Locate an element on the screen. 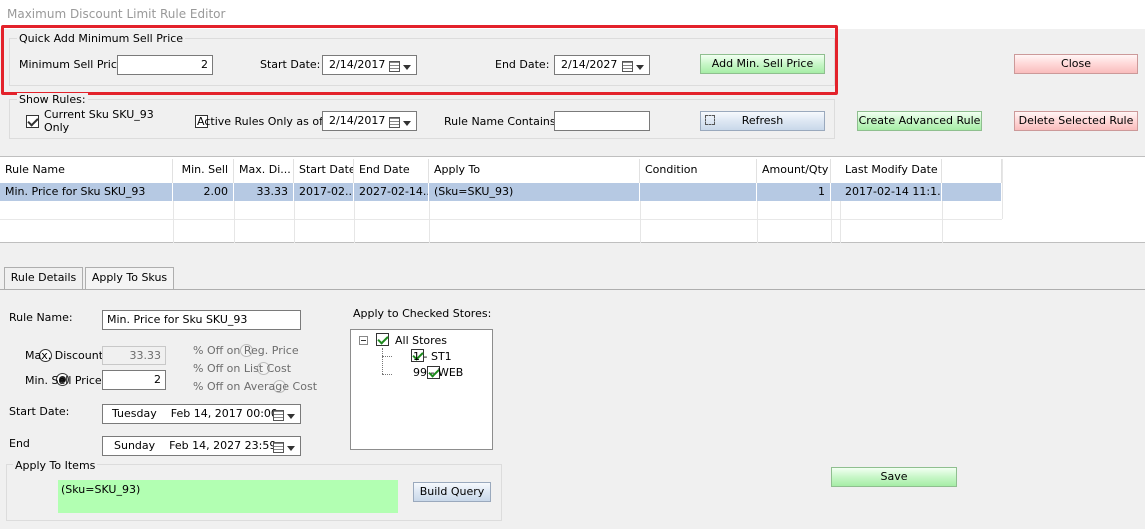 This screenshot has height=529, width=1145. tab-rule-details: Rule Details is located at coordinates (43, 278).